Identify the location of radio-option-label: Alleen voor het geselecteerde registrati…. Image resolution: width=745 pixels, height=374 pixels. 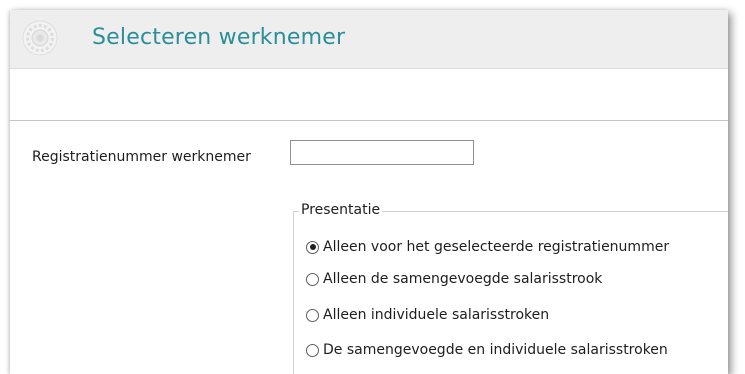
(496, 247).